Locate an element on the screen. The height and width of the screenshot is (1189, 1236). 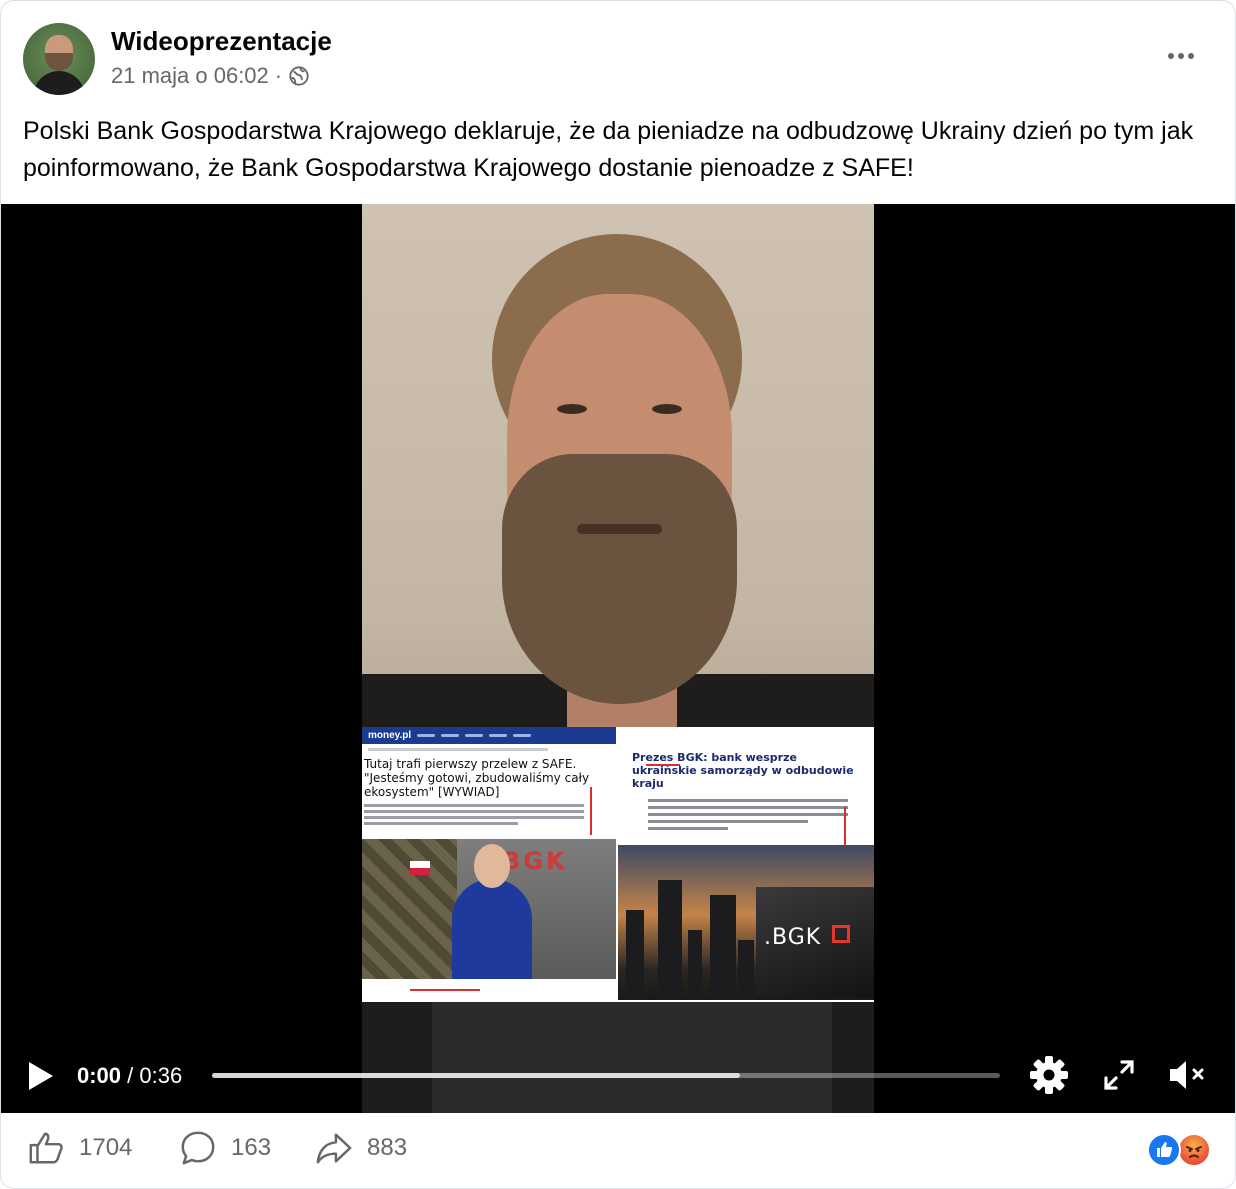
muted-speaker-icon is located at coordinates (1187, 1075).